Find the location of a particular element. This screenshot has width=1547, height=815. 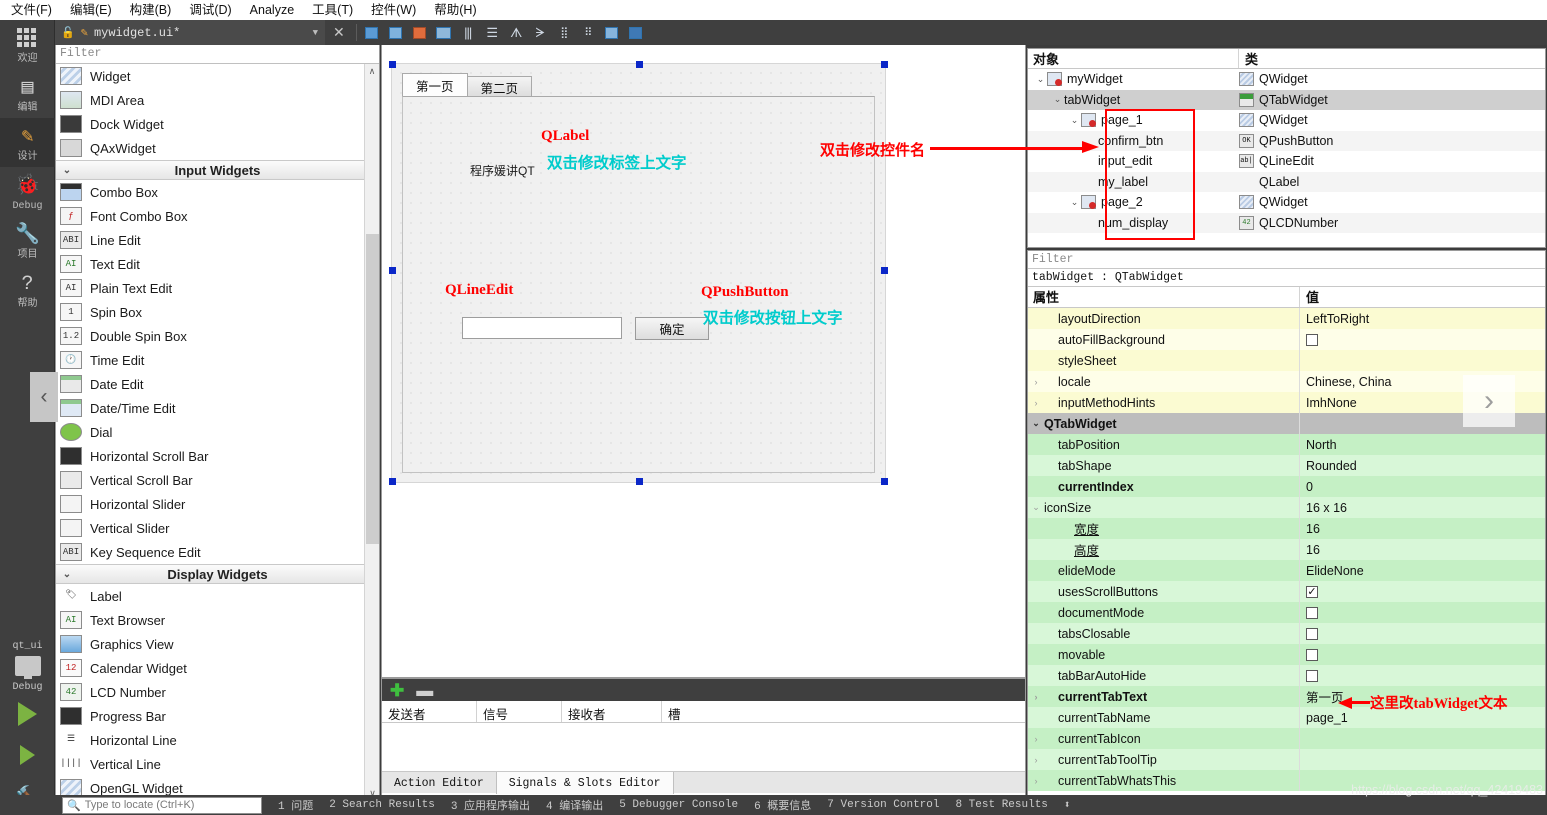

grid-layout-icon: ⠿ is located at coordinates (588, 33).